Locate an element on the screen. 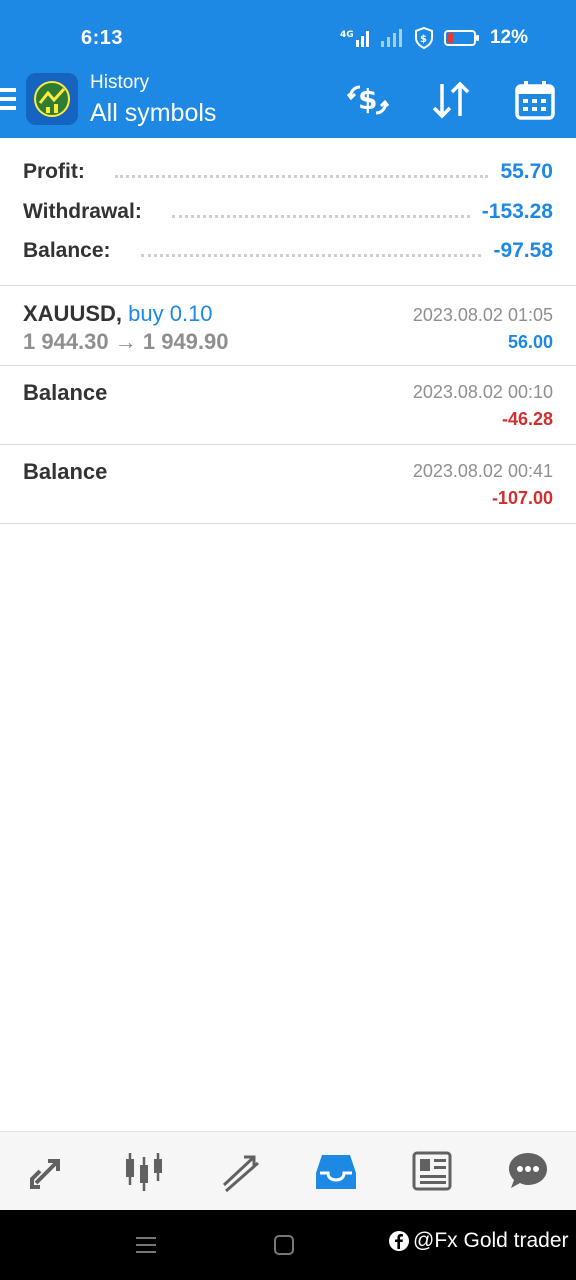  history-row-balance: Balance 2023.08.02 00:10 -46.28 is located at coordinates (288, 405).